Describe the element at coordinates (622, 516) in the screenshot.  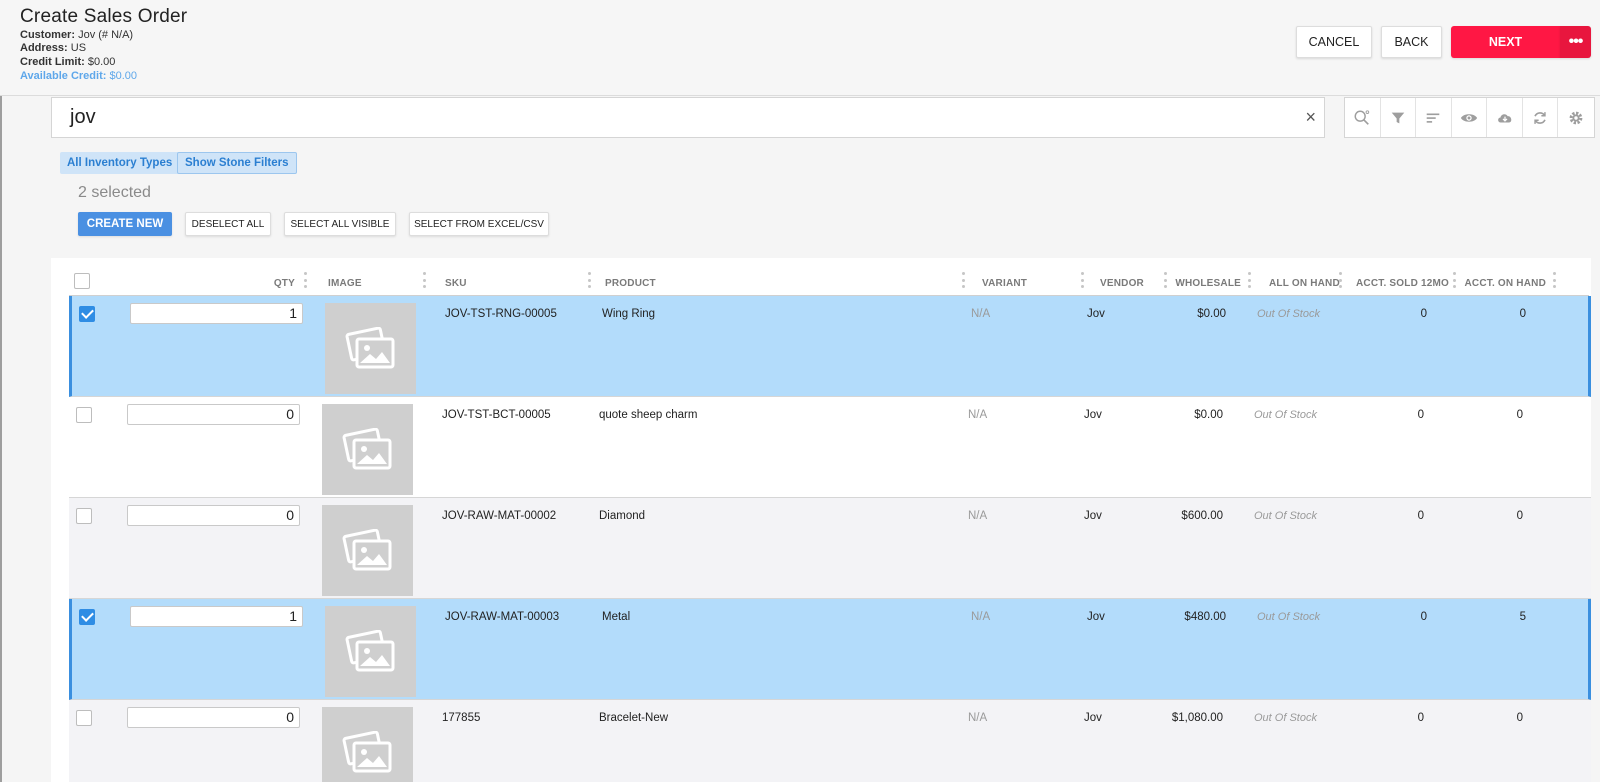
I see `product-cell: Diamond` at that location.